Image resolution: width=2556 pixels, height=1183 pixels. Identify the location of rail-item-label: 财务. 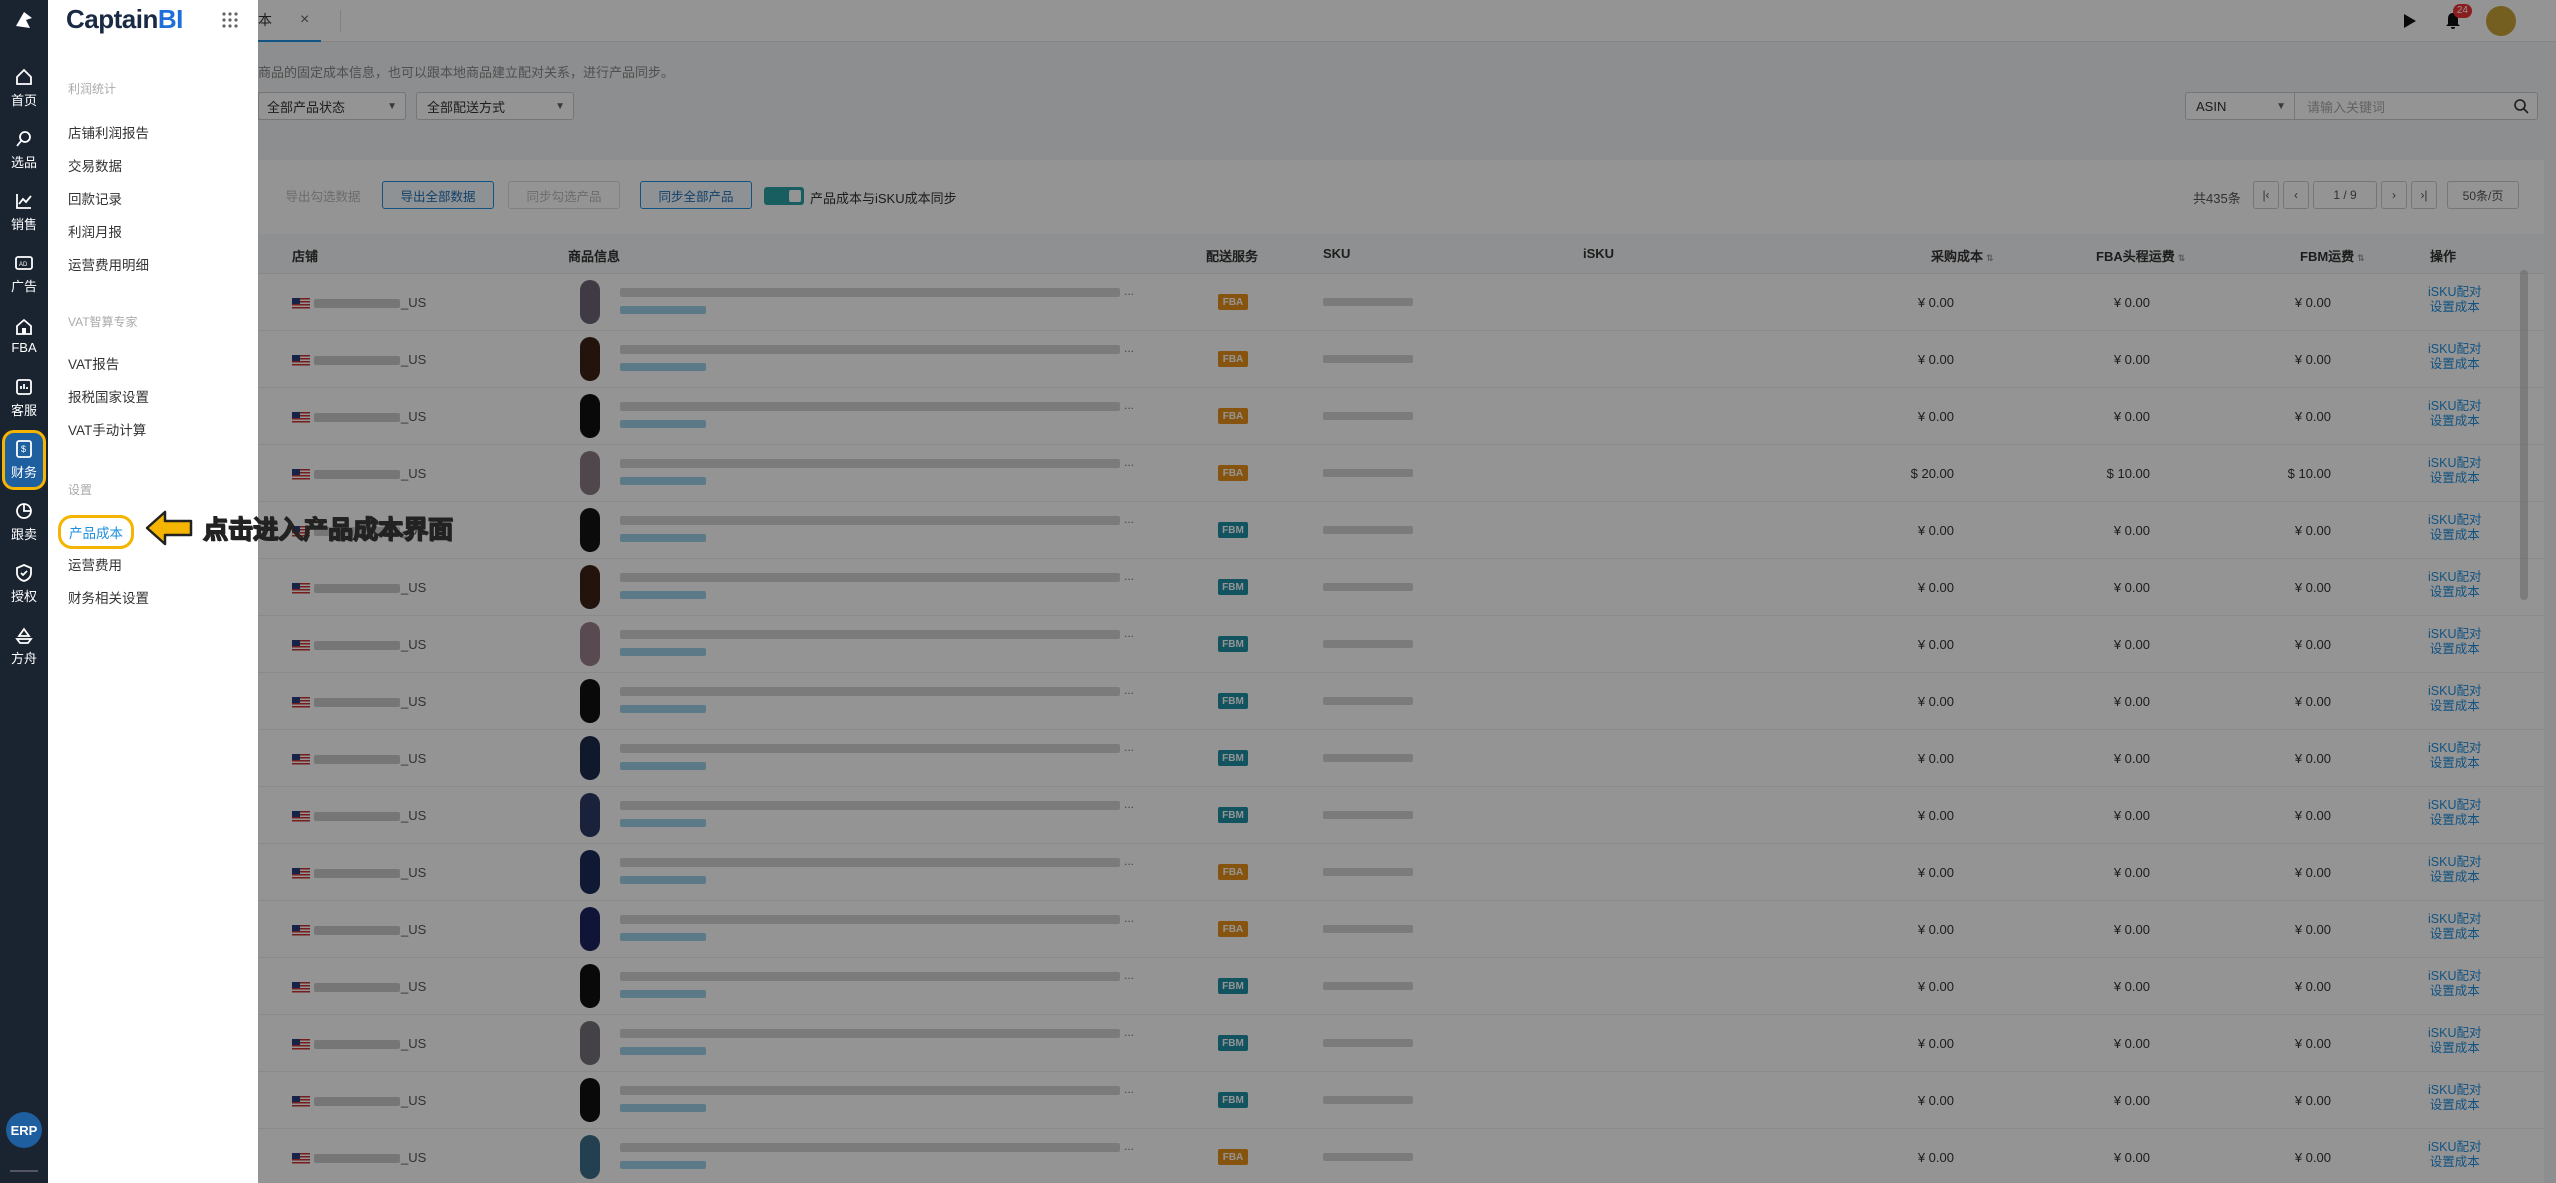
(23, 472).